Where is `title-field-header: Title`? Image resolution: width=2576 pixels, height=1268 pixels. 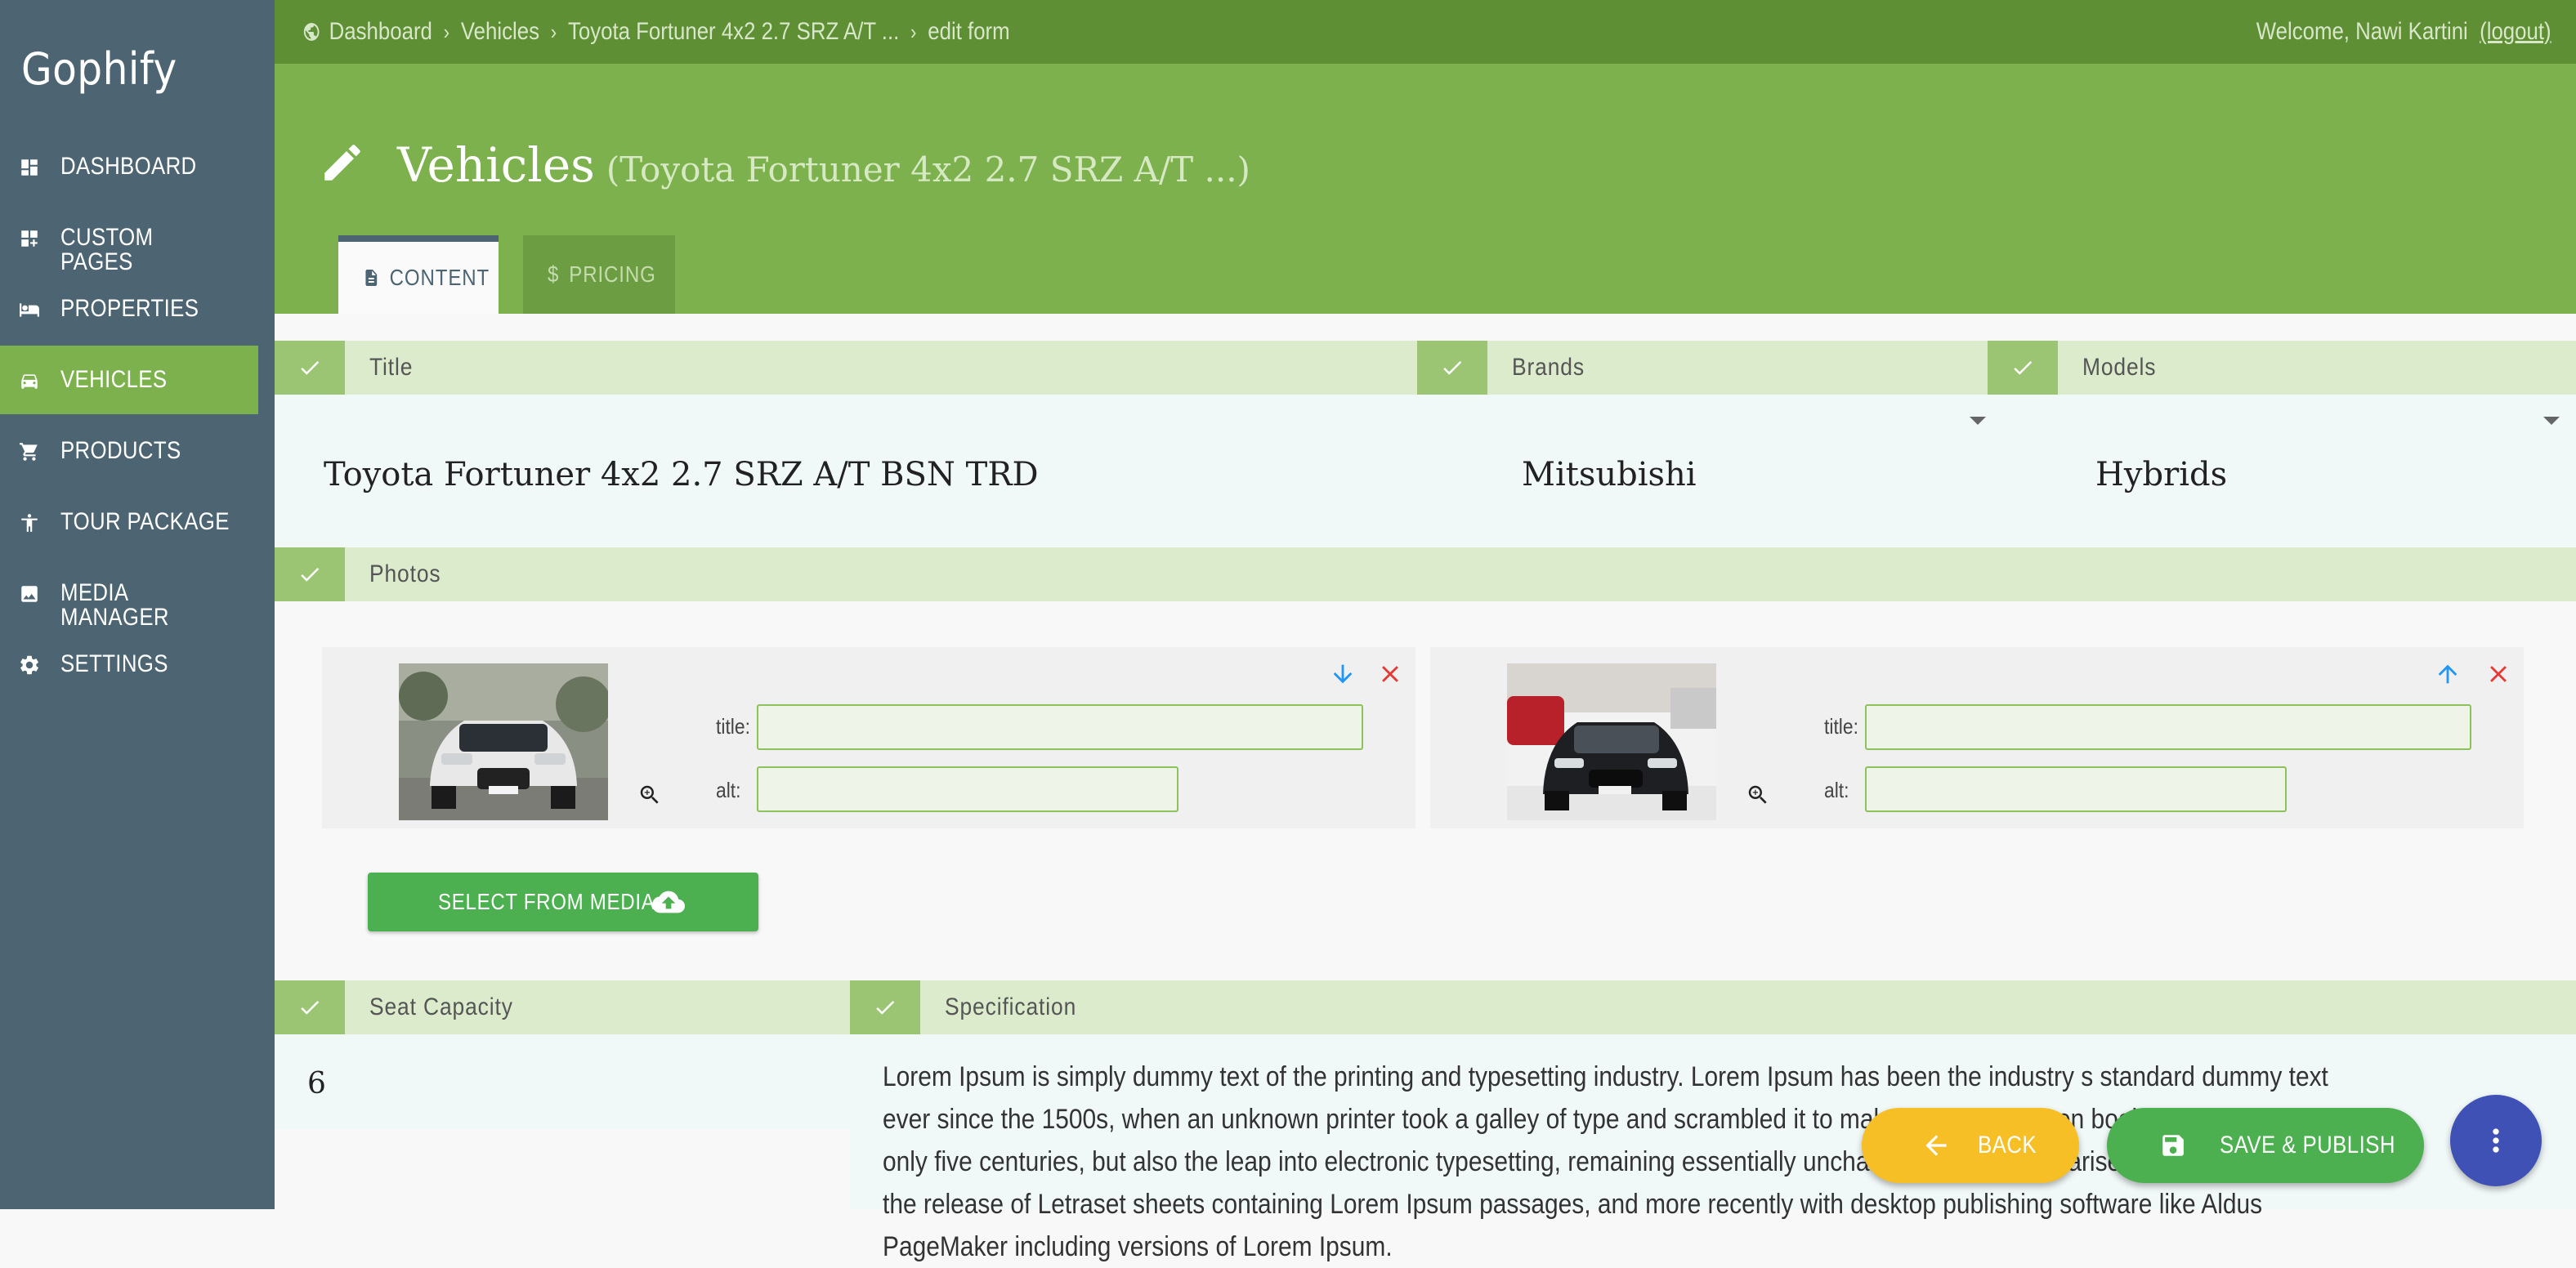
title-field-header: Title is located at coordinates (846, 368).